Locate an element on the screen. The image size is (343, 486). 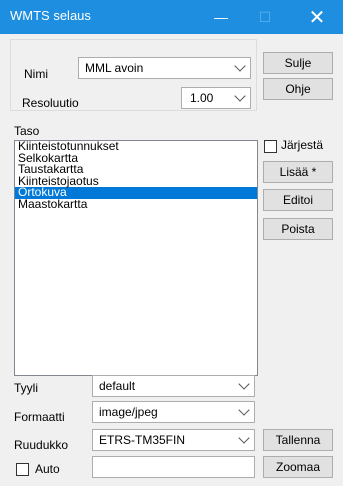
formaatti-select: image/jpeg is located at coordinates (173, 412).